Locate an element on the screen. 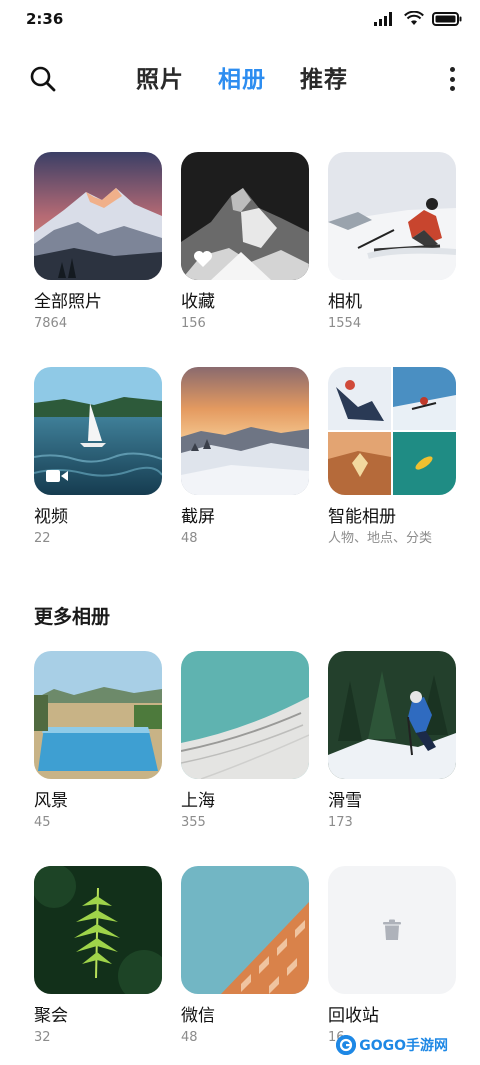 Image resolution: width=480 pixels, height=1065 pixels. more-options-button is located at coordinates (452, 79).